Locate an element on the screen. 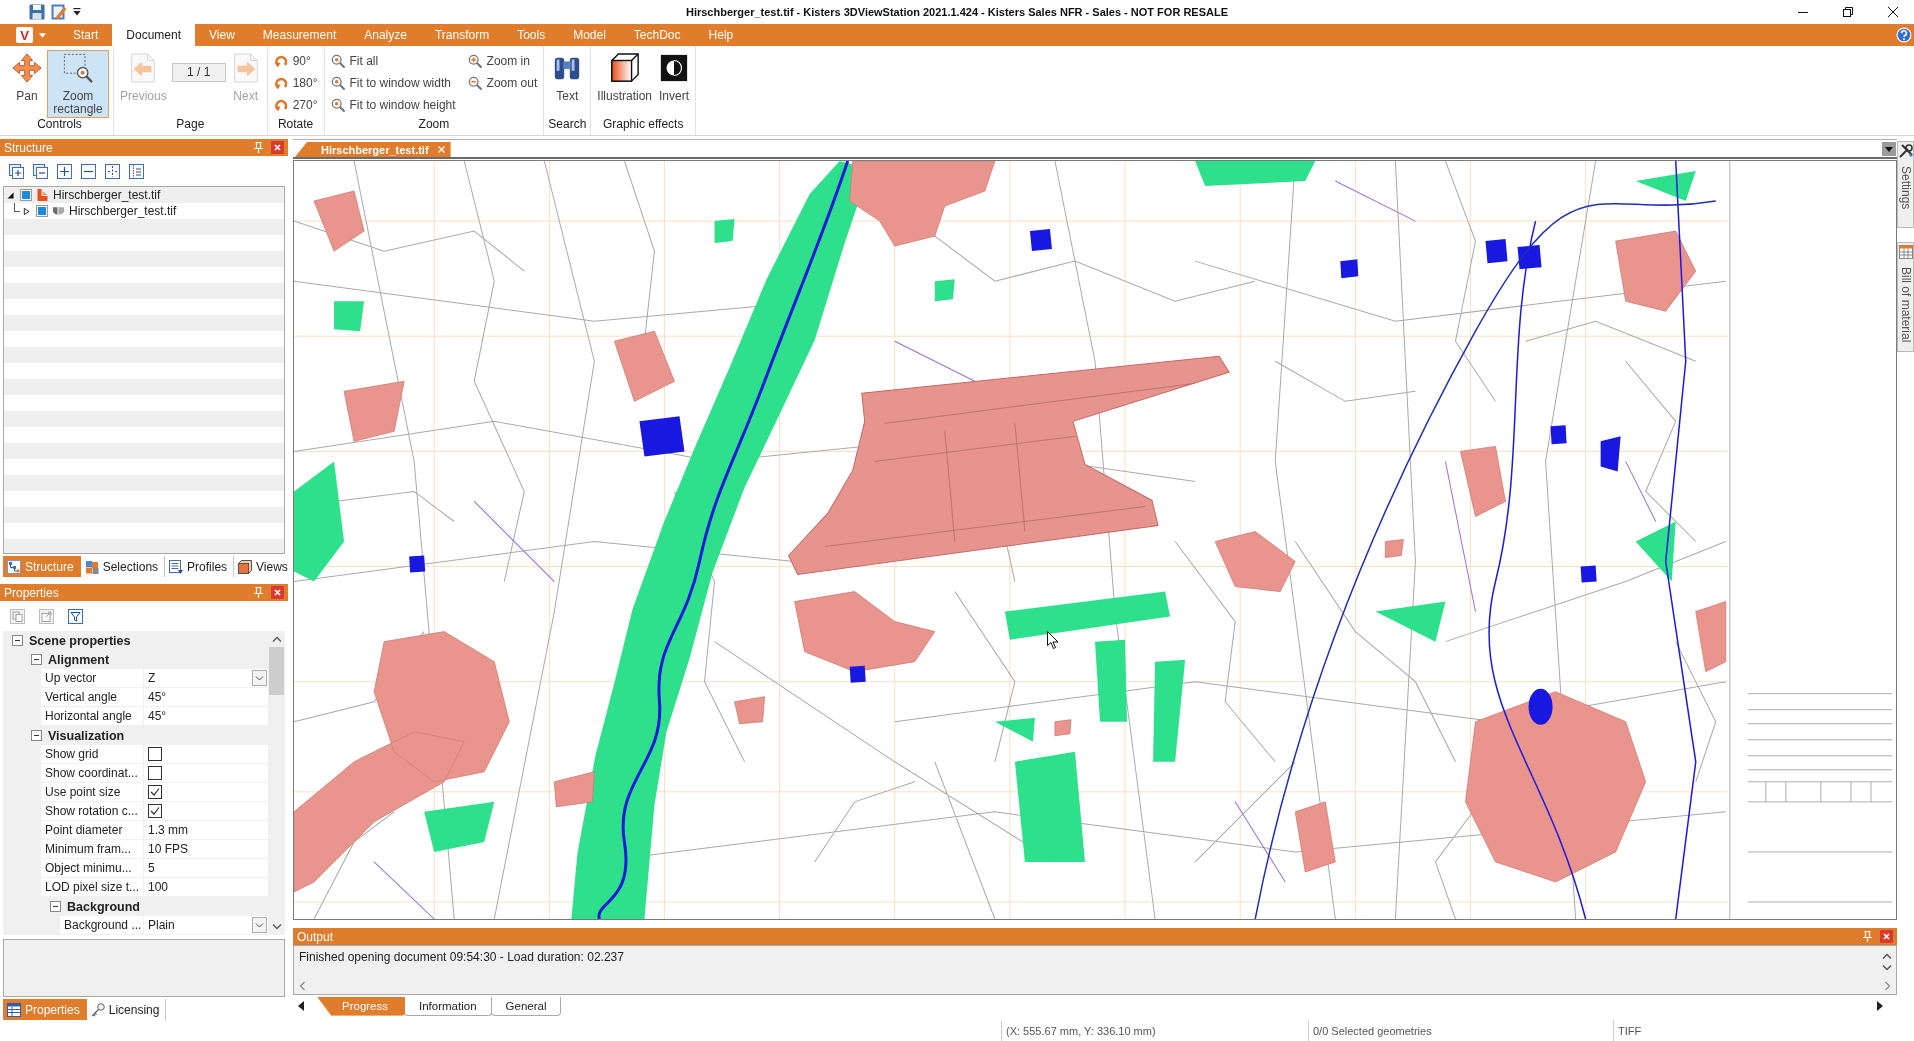 The width and height of the screenshot is (1914, 1041). collapsed-triangle-icon is located at coordinates (26, 211).